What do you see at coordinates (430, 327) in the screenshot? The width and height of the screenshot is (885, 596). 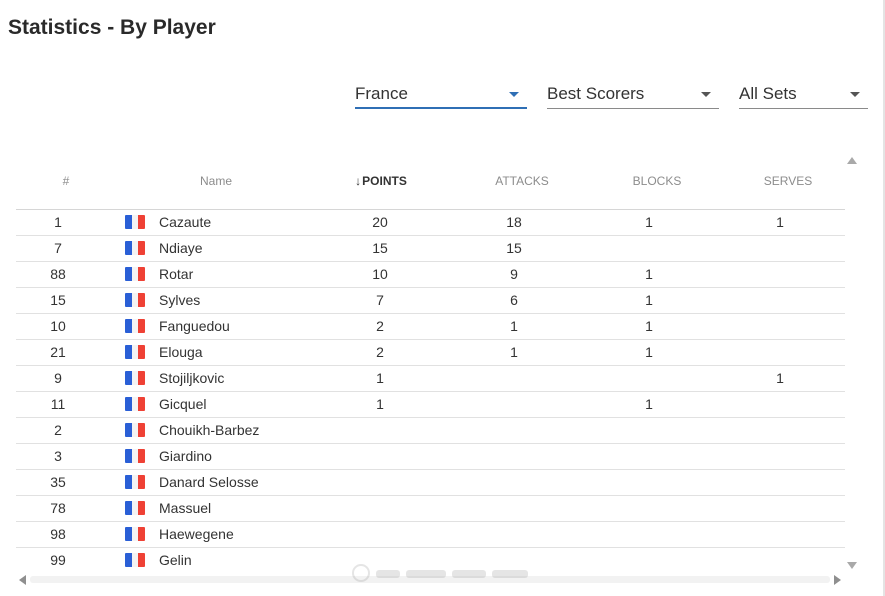 I see `table-row: 10 Fanguedou 2 1 1` at bounding box center [430, 327].